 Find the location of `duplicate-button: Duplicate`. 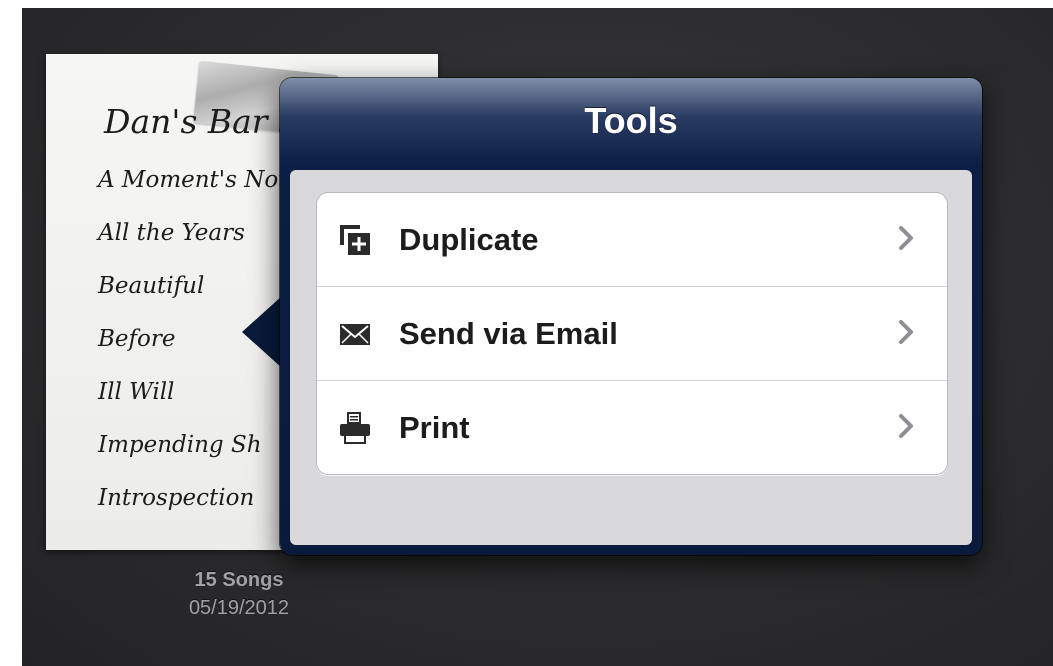

duplicate-button: Duplicate is located at coordinates (632, 240).